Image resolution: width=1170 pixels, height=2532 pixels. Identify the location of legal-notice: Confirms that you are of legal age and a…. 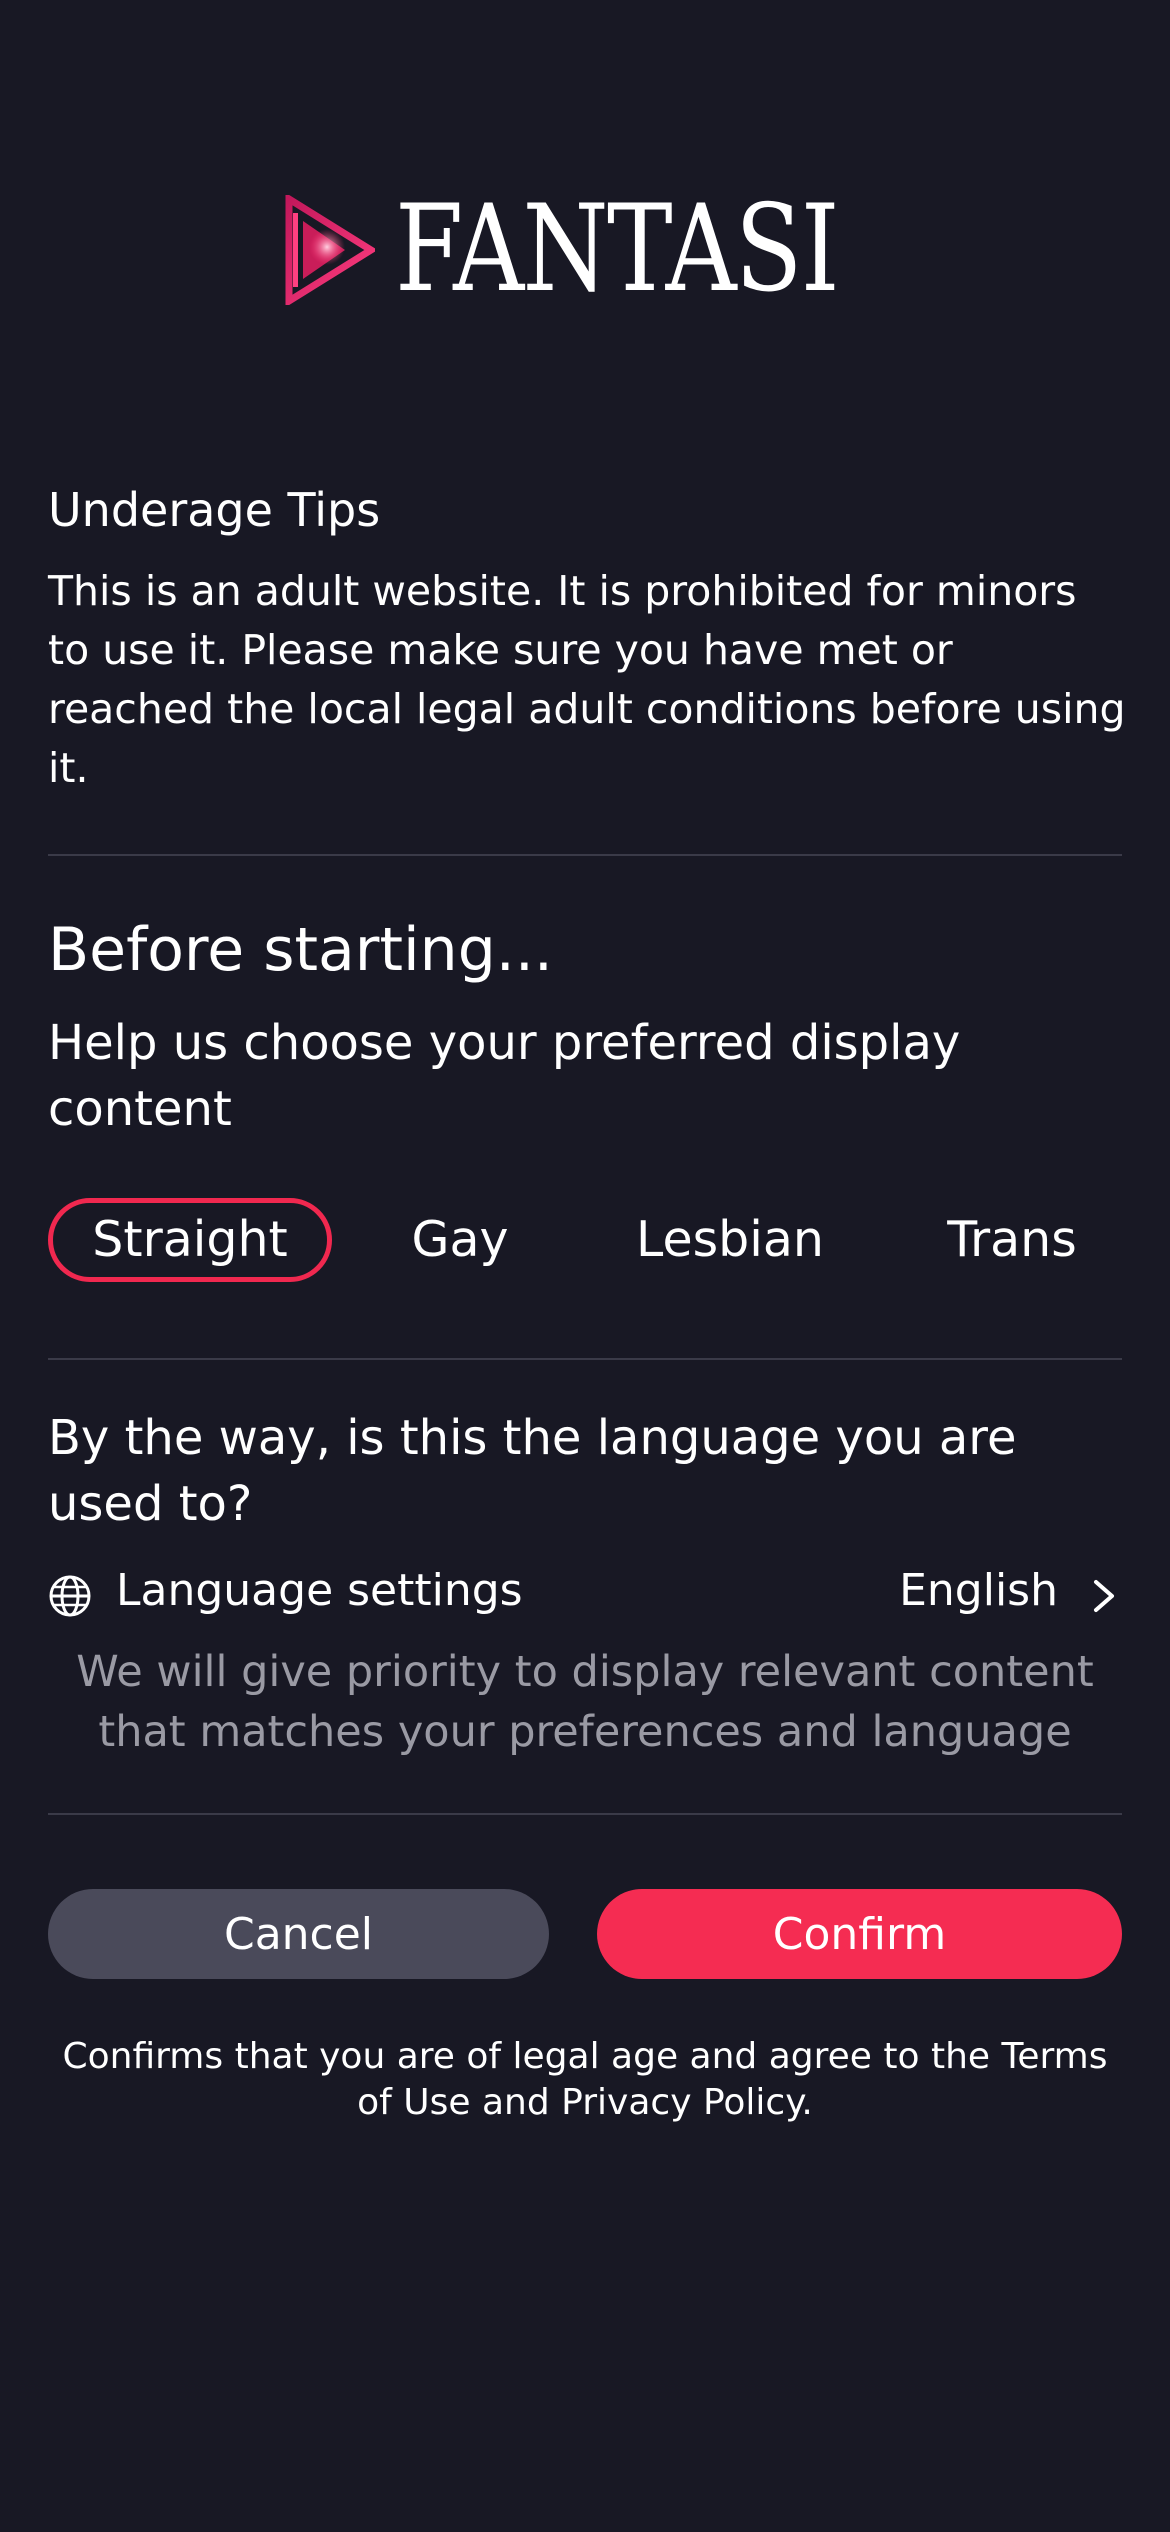
(585, 2079).